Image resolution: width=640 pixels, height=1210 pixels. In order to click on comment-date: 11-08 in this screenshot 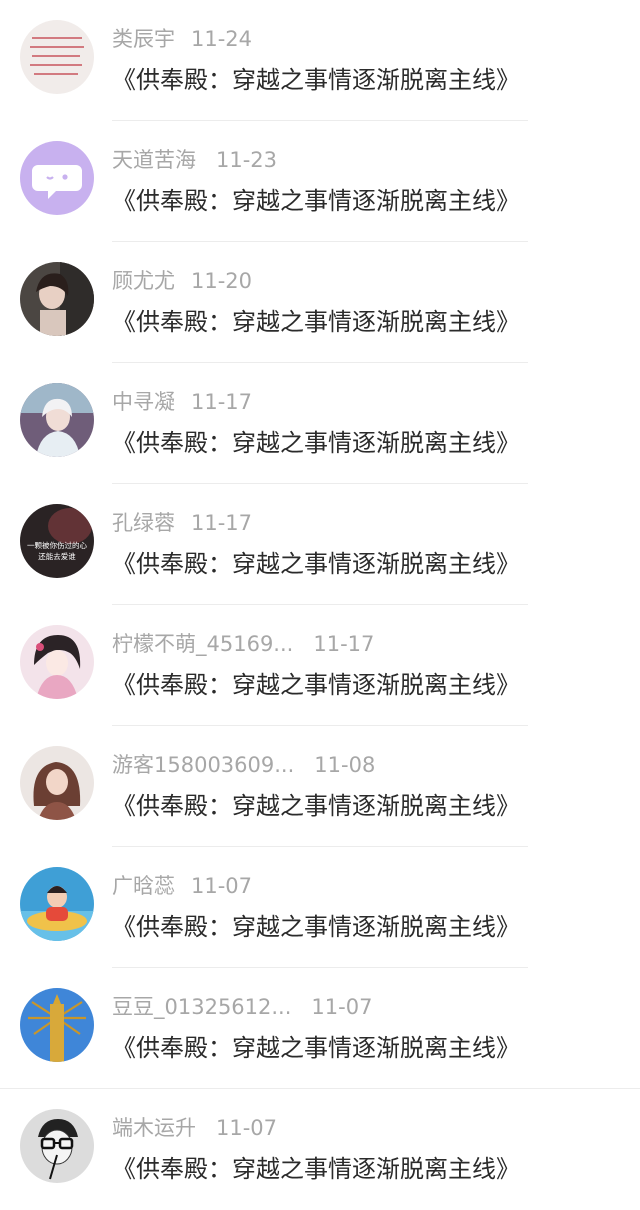, I will do `click(345, 765)`.